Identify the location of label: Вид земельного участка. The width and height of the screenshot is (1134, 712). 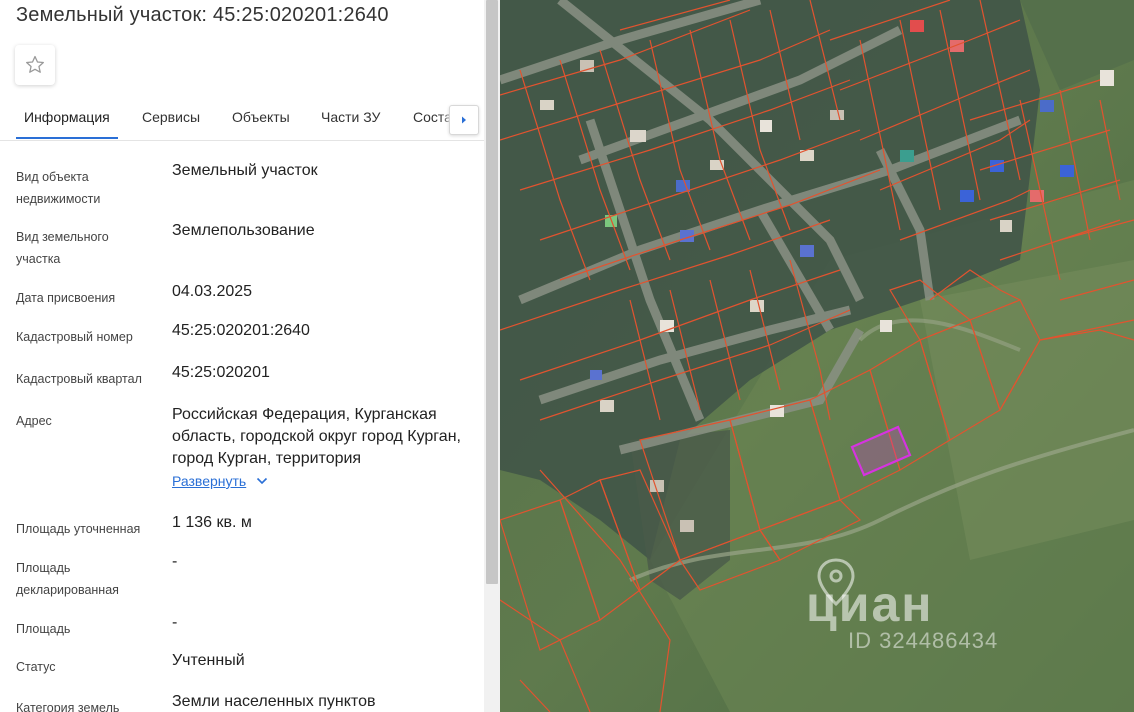
(62, 248).